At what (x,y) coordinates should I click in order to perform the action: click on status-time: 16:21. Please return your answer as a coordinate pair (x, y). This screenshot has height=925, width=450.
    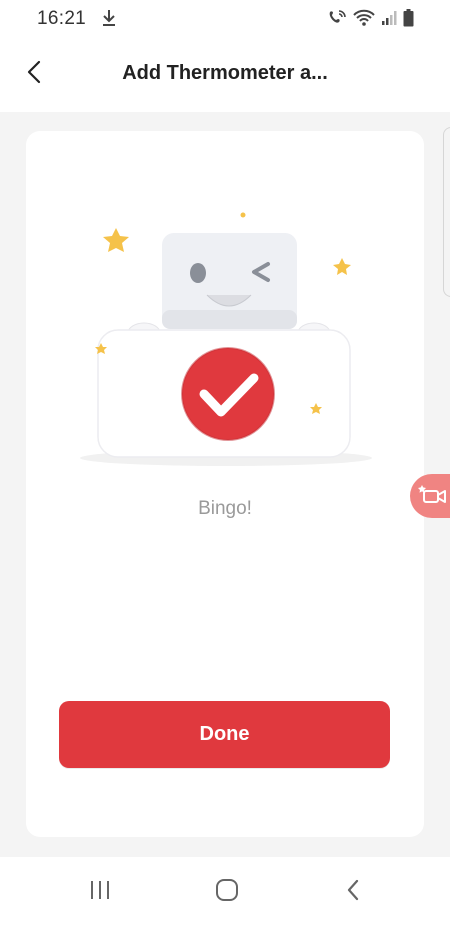
    Looking at the image, I should click on (62, 18).